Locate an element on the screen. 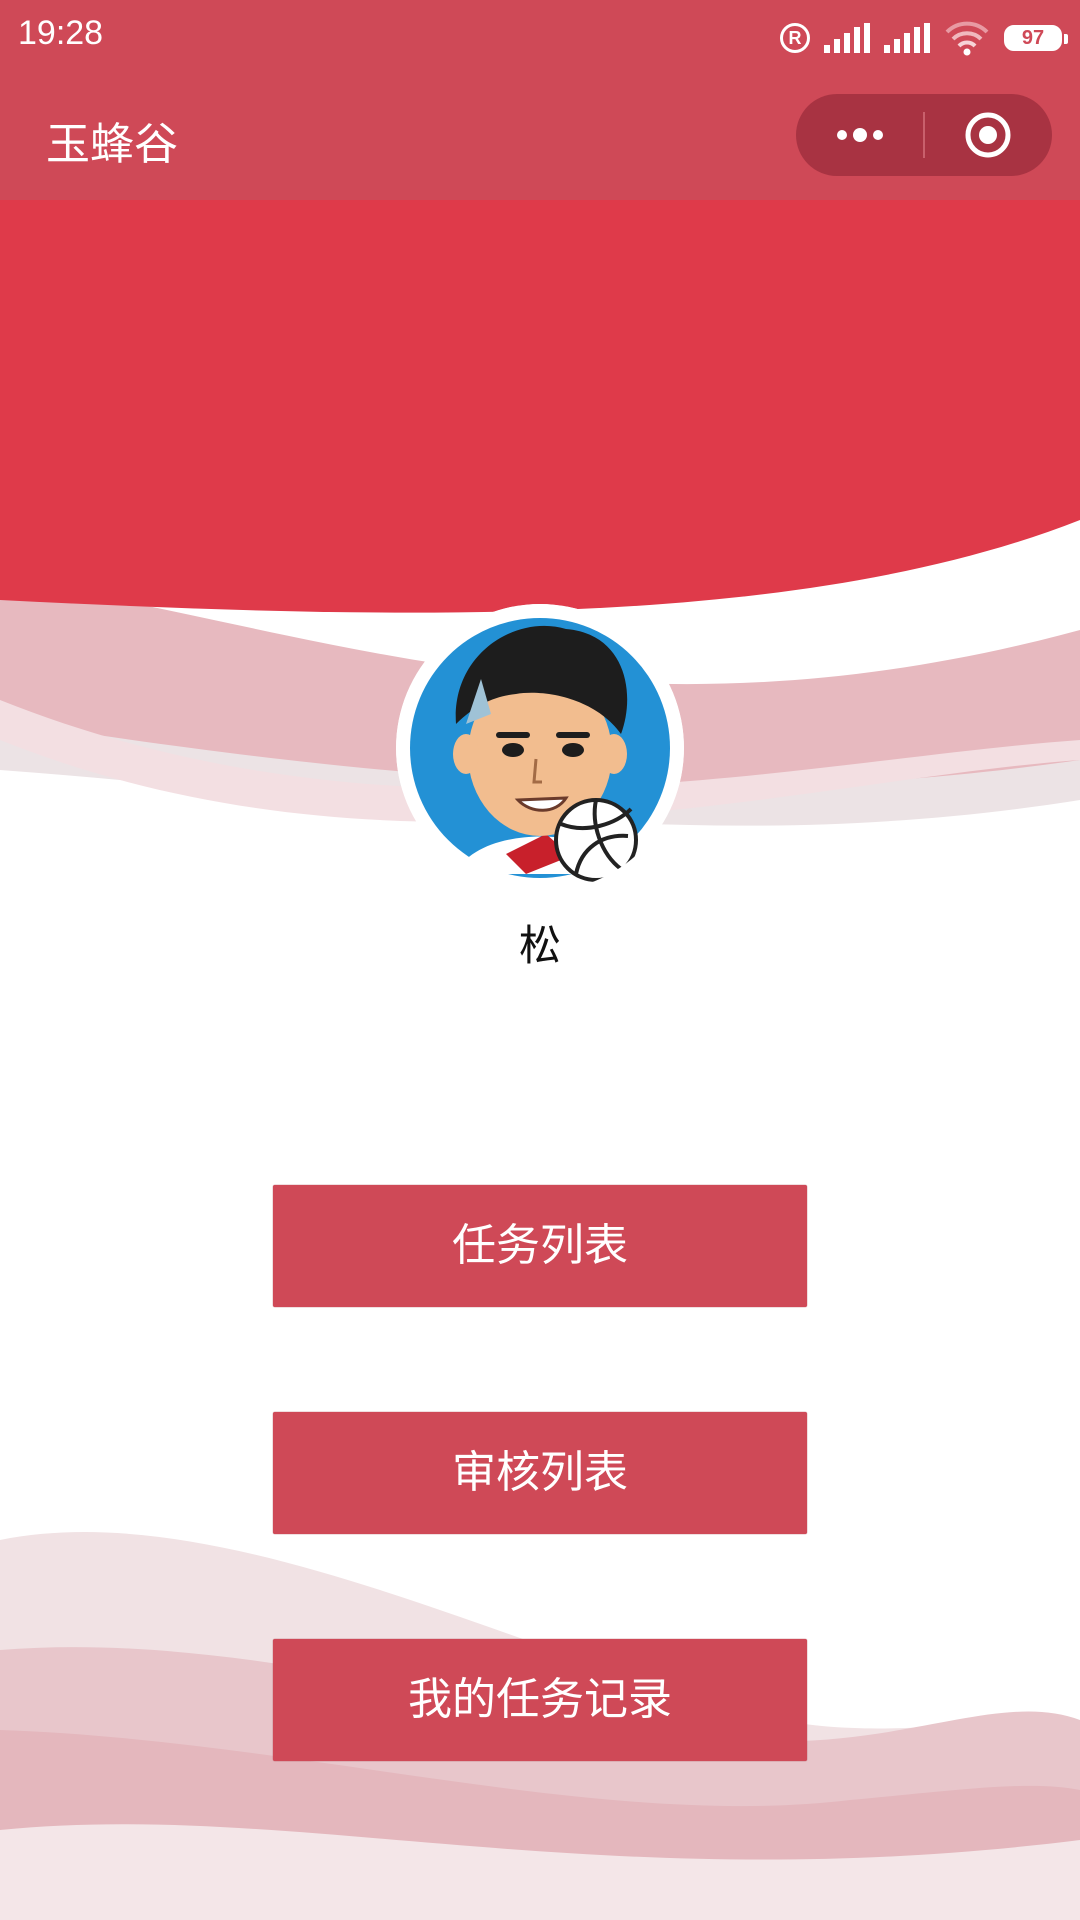 The width and height of the screenshot is (1080, 1920). more-button is located at coordinates (859, 135).